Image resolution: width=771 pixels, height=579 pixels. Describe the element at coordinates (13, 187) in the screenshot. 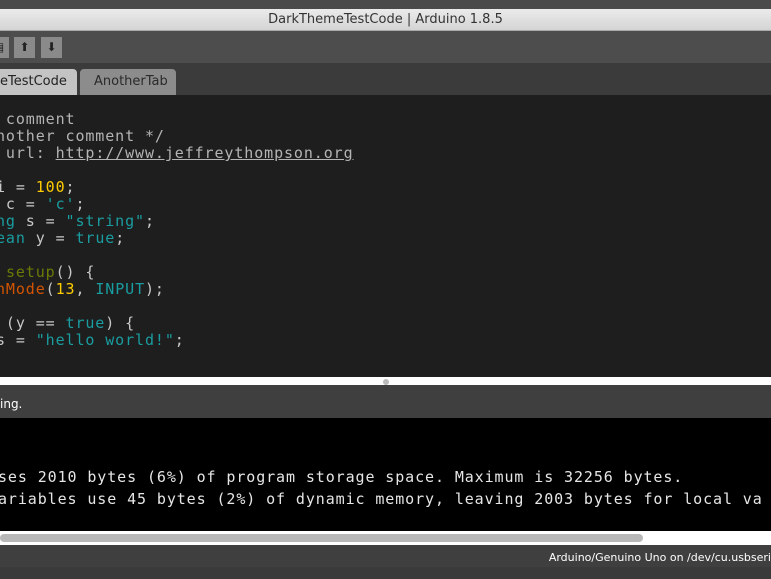

I see `code-token: i =` at that location.